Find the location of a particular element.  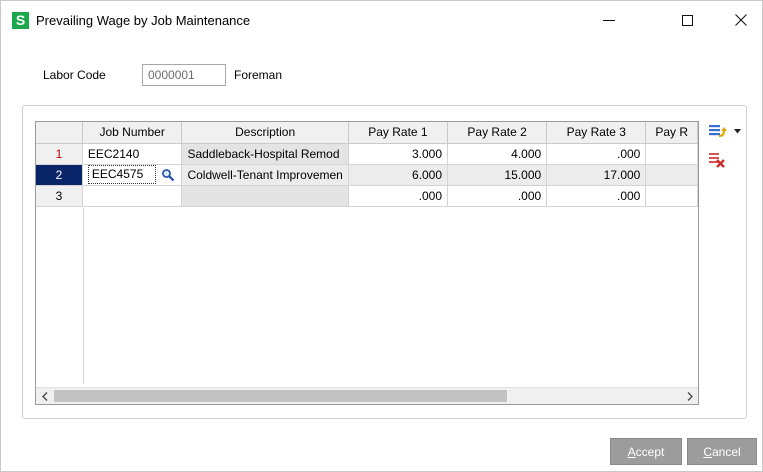

labor-code-description: Foreman is located at coordinates (258, 75).